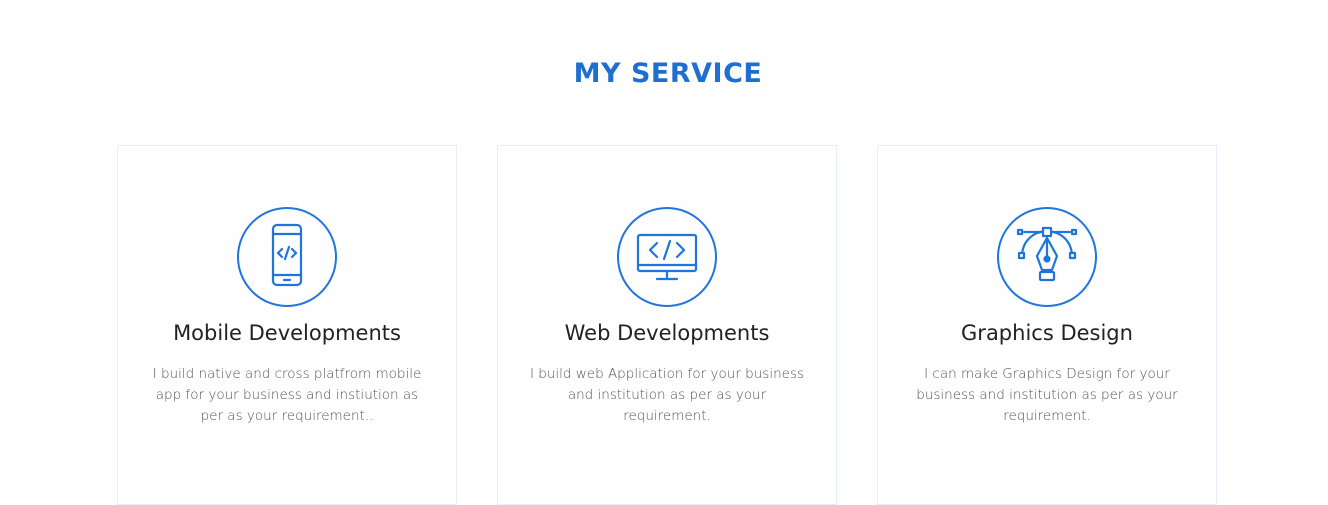 This screenshot has height=505, width=1328. Describe the element at coordinates (1047, 257) in the screenshot. I see `pen-tool-icon` at that location.